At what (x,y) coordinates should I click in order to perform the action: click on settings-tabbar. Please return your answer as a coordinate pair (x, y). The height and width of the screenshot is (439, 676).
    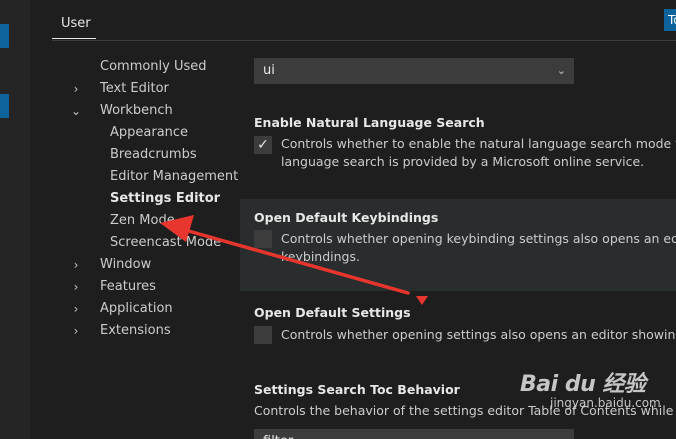
    Looking at the image, I should click on (353, 20).